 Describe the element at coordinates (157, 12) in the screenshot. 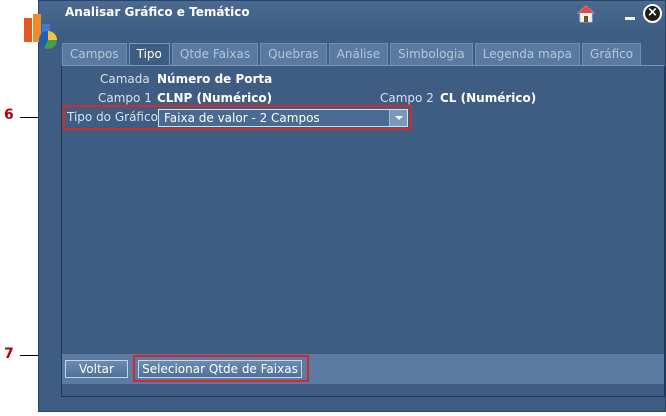

I see `window-title: Analisar Gráfico e Temático` at that location.